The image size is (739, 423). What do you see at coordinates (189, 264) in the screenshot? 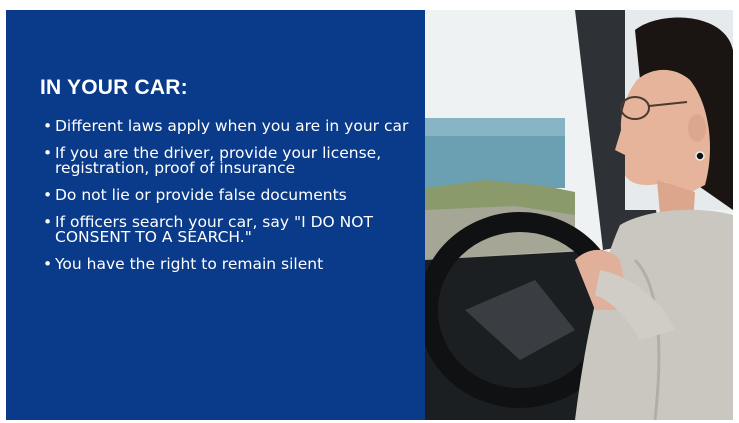
I see `bullet-text: You have the right to remain silent` at bounding box center [189, 264].